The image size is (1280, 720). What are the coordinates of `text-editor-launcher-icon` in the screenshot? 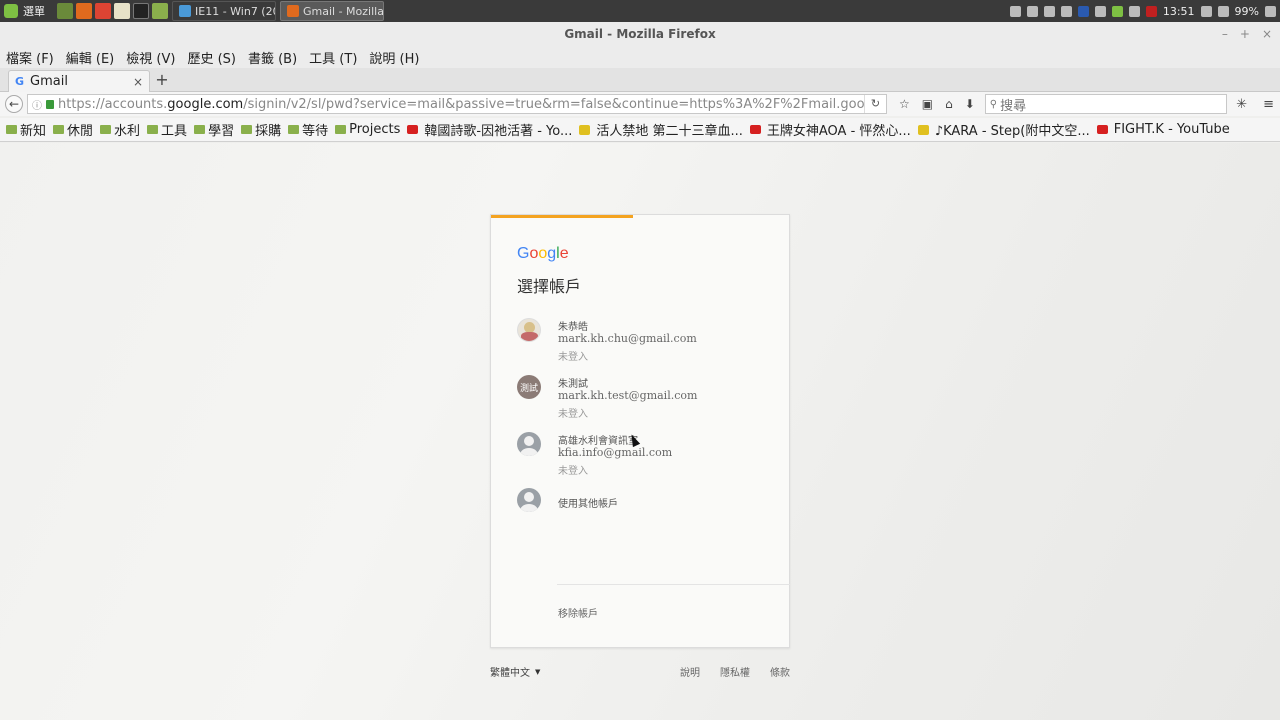 It's located at (122, 11).